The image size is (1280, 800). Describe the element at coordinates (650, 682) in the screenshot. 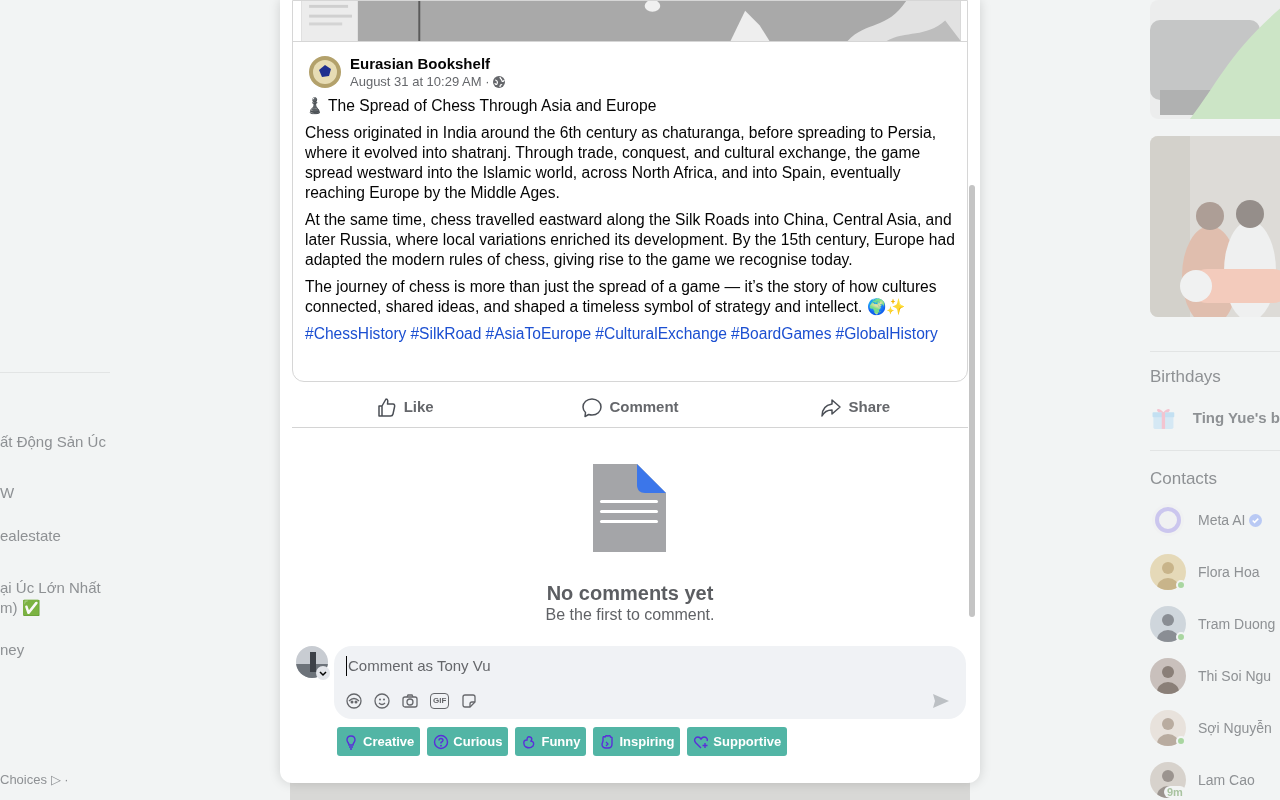

I see `comment-box: Comment as Tony Vu GIF` at that location.